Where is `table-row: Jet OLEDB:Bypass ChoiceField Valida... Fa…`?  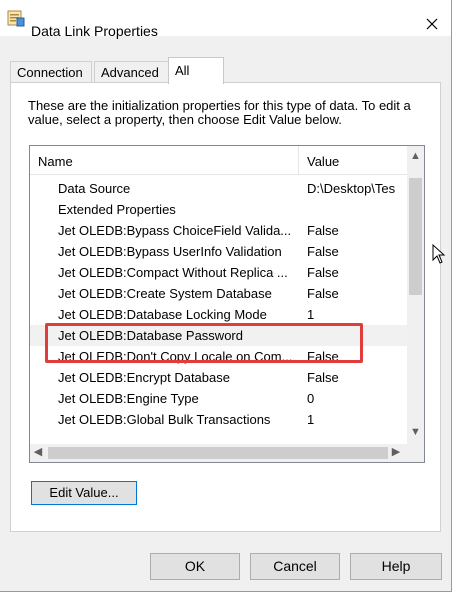
table-row: Jet OLEDB:Bypass ChoiceField Valida... Fa… is located at coordinates (218, 230).